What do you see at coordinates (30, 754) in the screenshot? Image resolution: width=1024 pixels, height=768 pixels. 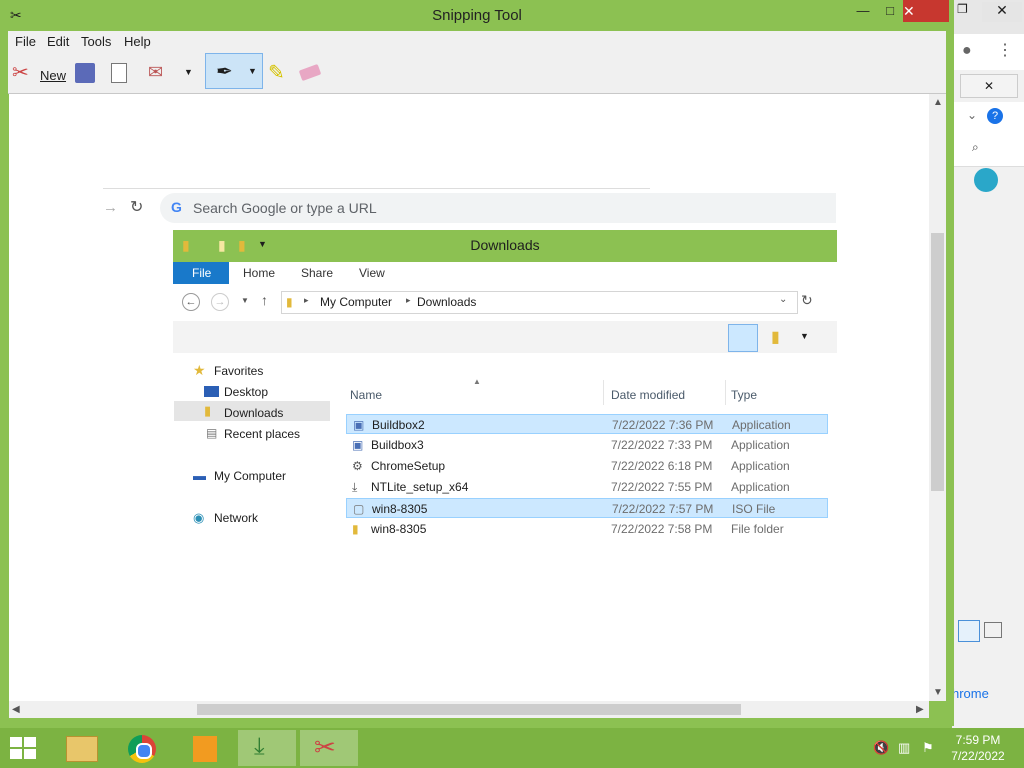 I see `windows-logo-pane` at bounding box center [30, 754].